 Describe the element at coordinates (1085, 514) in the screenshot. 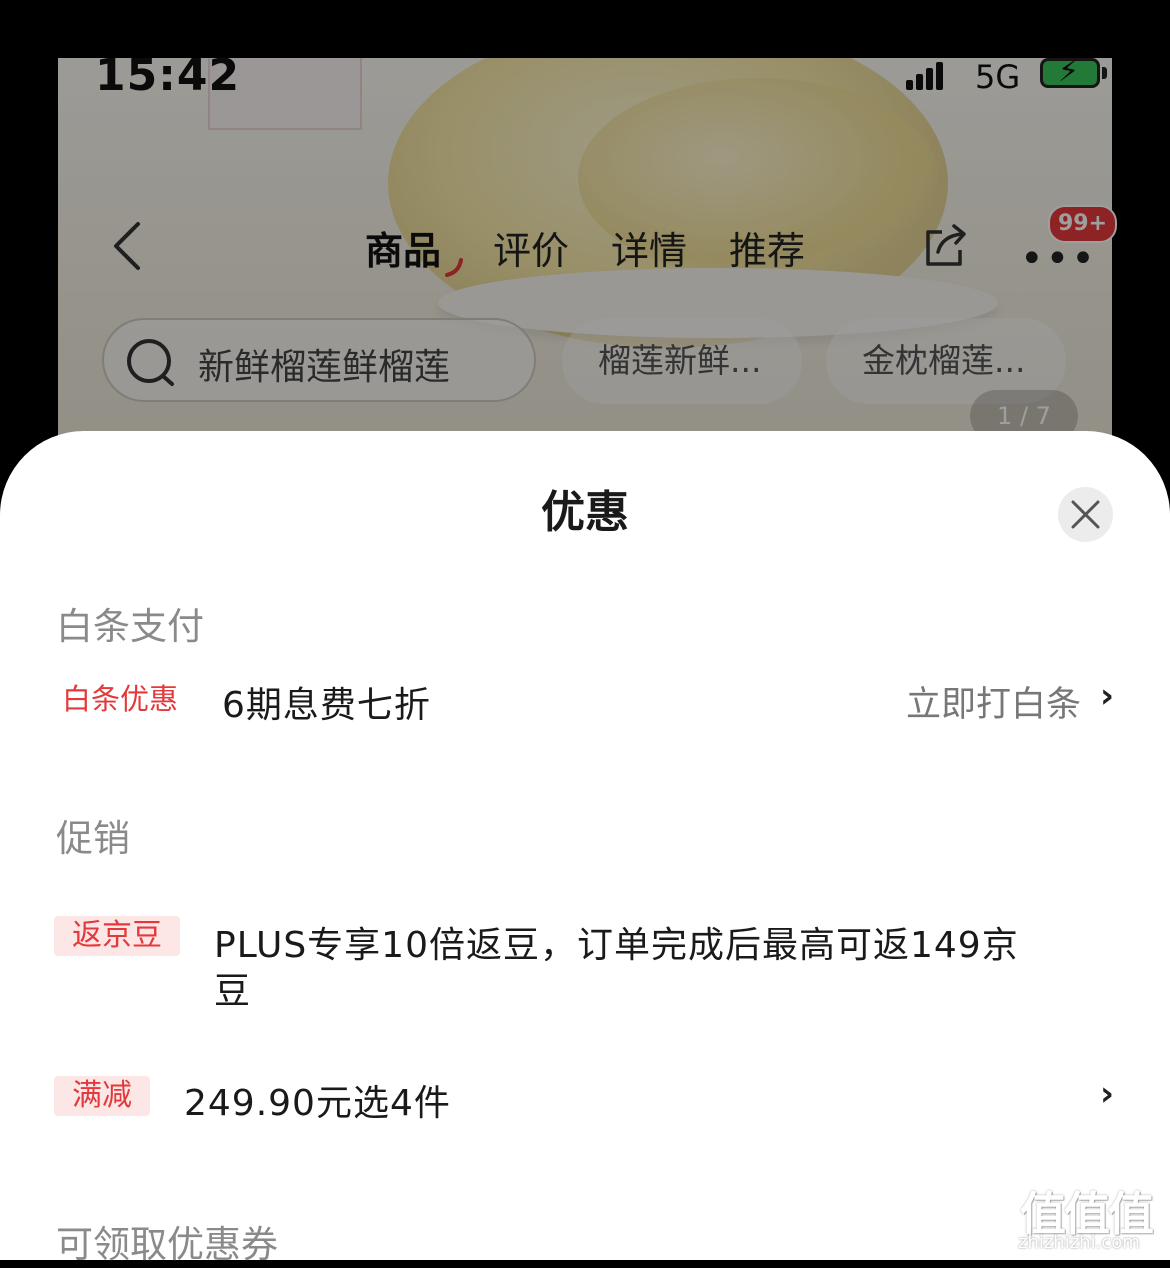

I see `close-icon` at that location.